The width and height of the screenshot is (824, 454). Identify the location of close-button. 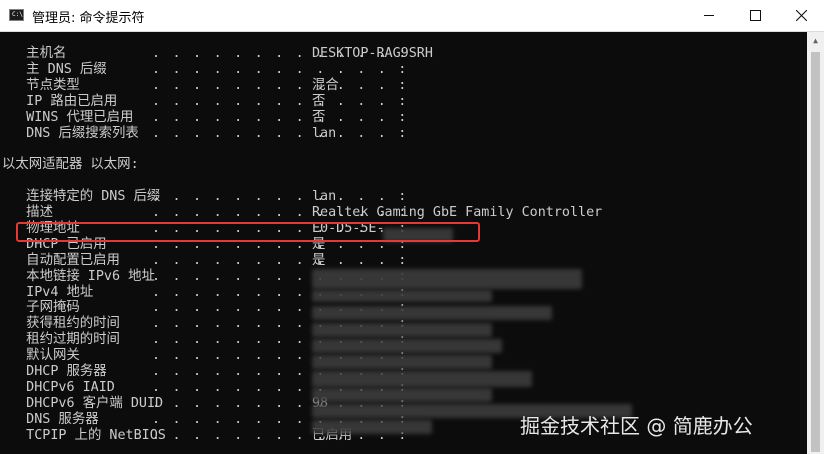
(801, 15).